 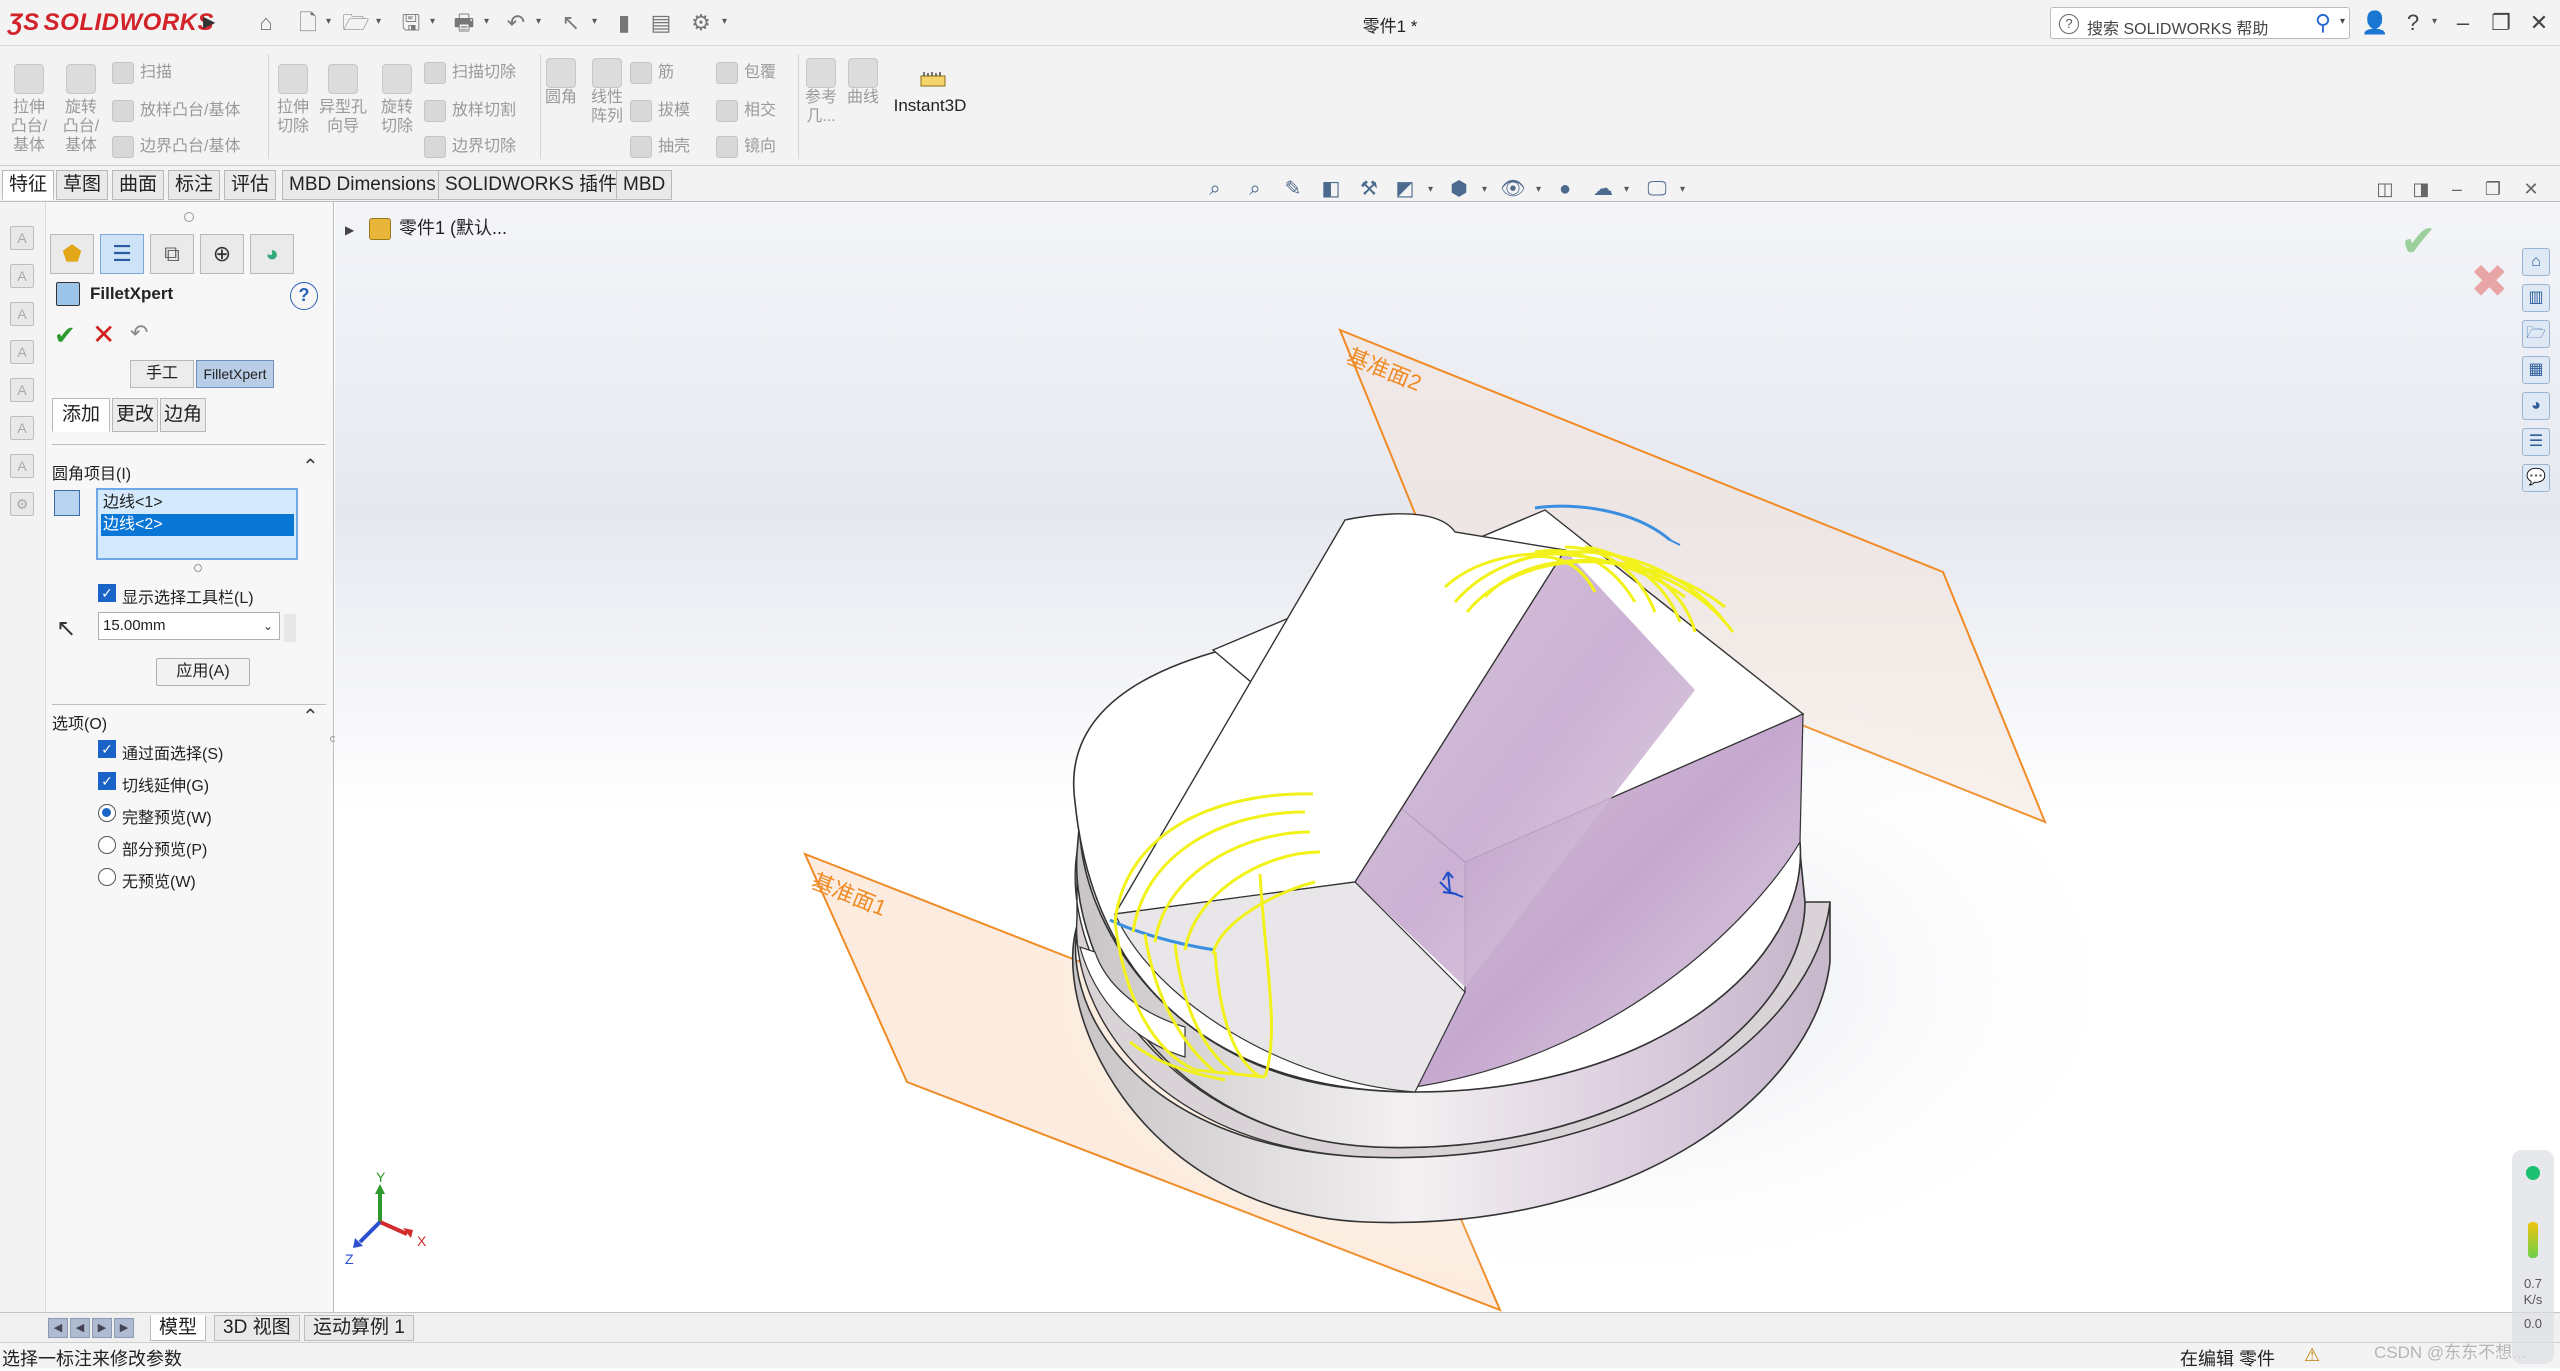 I want to click on extrude-cut-icon, so click(x=293, y=79).